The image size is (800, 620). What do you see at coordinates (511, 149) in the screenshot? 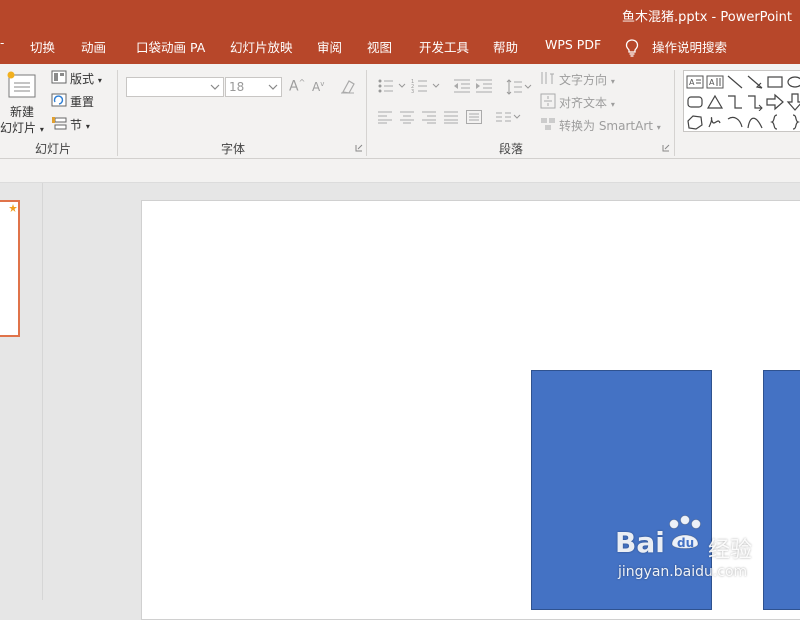
I see `paragraph-group-label: 段落` at bounding box center [511, 149].